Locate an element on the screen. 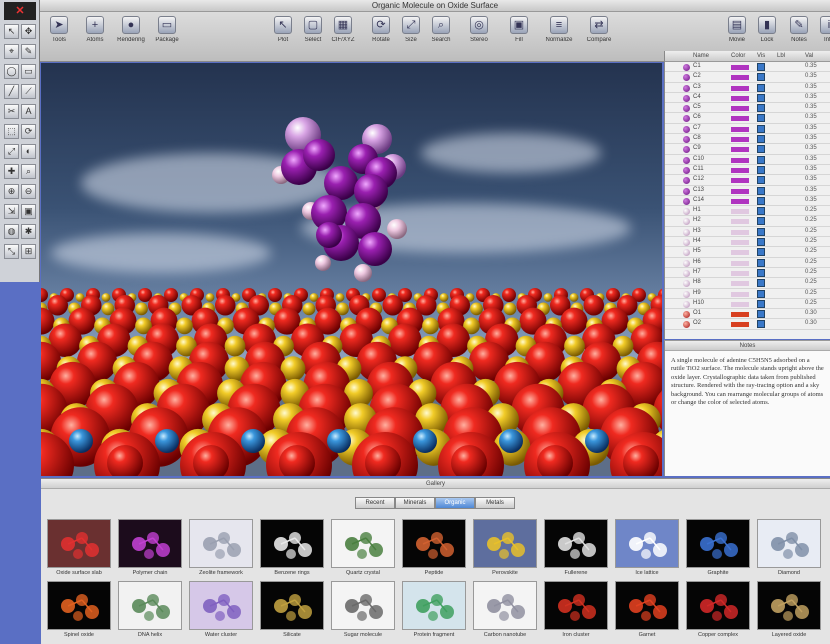  palette-tool-icon: ⤢ is located at coordinates (11, 151).